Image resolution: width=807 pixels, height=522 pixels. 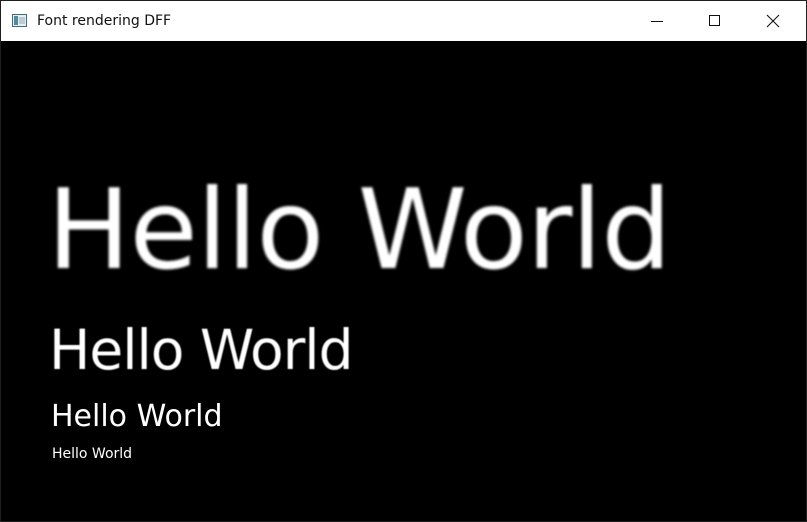 I want to click on hello-world-text-lg: Hello World, so click(x=201, y=350).